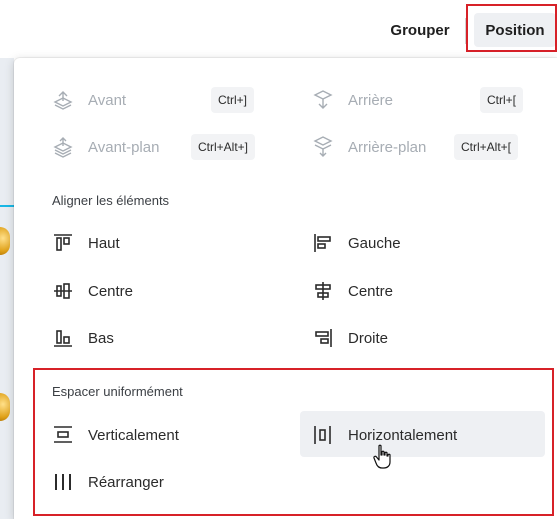 The image size is (557, 519). What do you see at coordinates (107, 100) in the screenshot?
I see `bring-forward-label: Avant` at bounding box center [107, 100].